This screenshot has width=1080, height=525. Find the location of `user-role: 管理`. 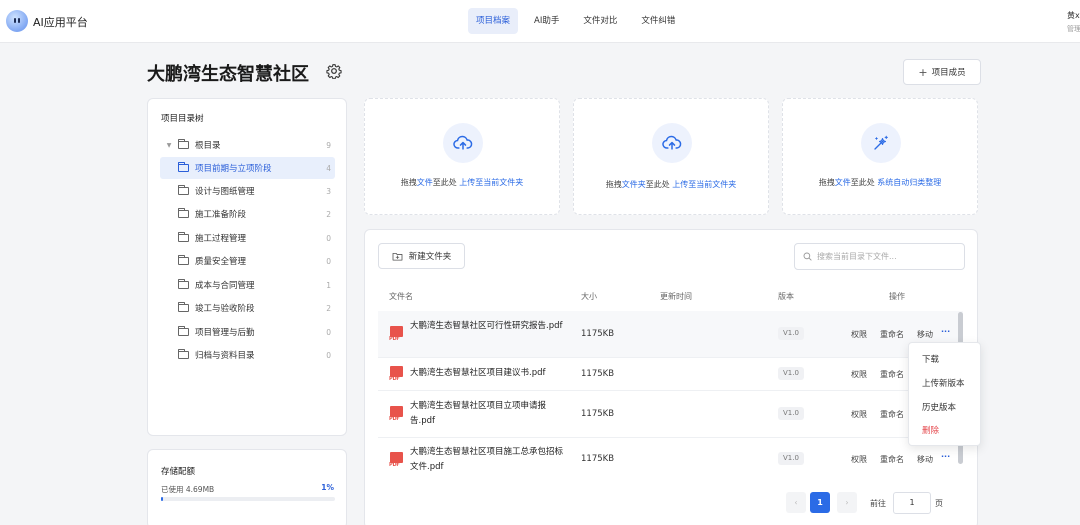

user-role: 管理 is located at coordinates (1073, 29).